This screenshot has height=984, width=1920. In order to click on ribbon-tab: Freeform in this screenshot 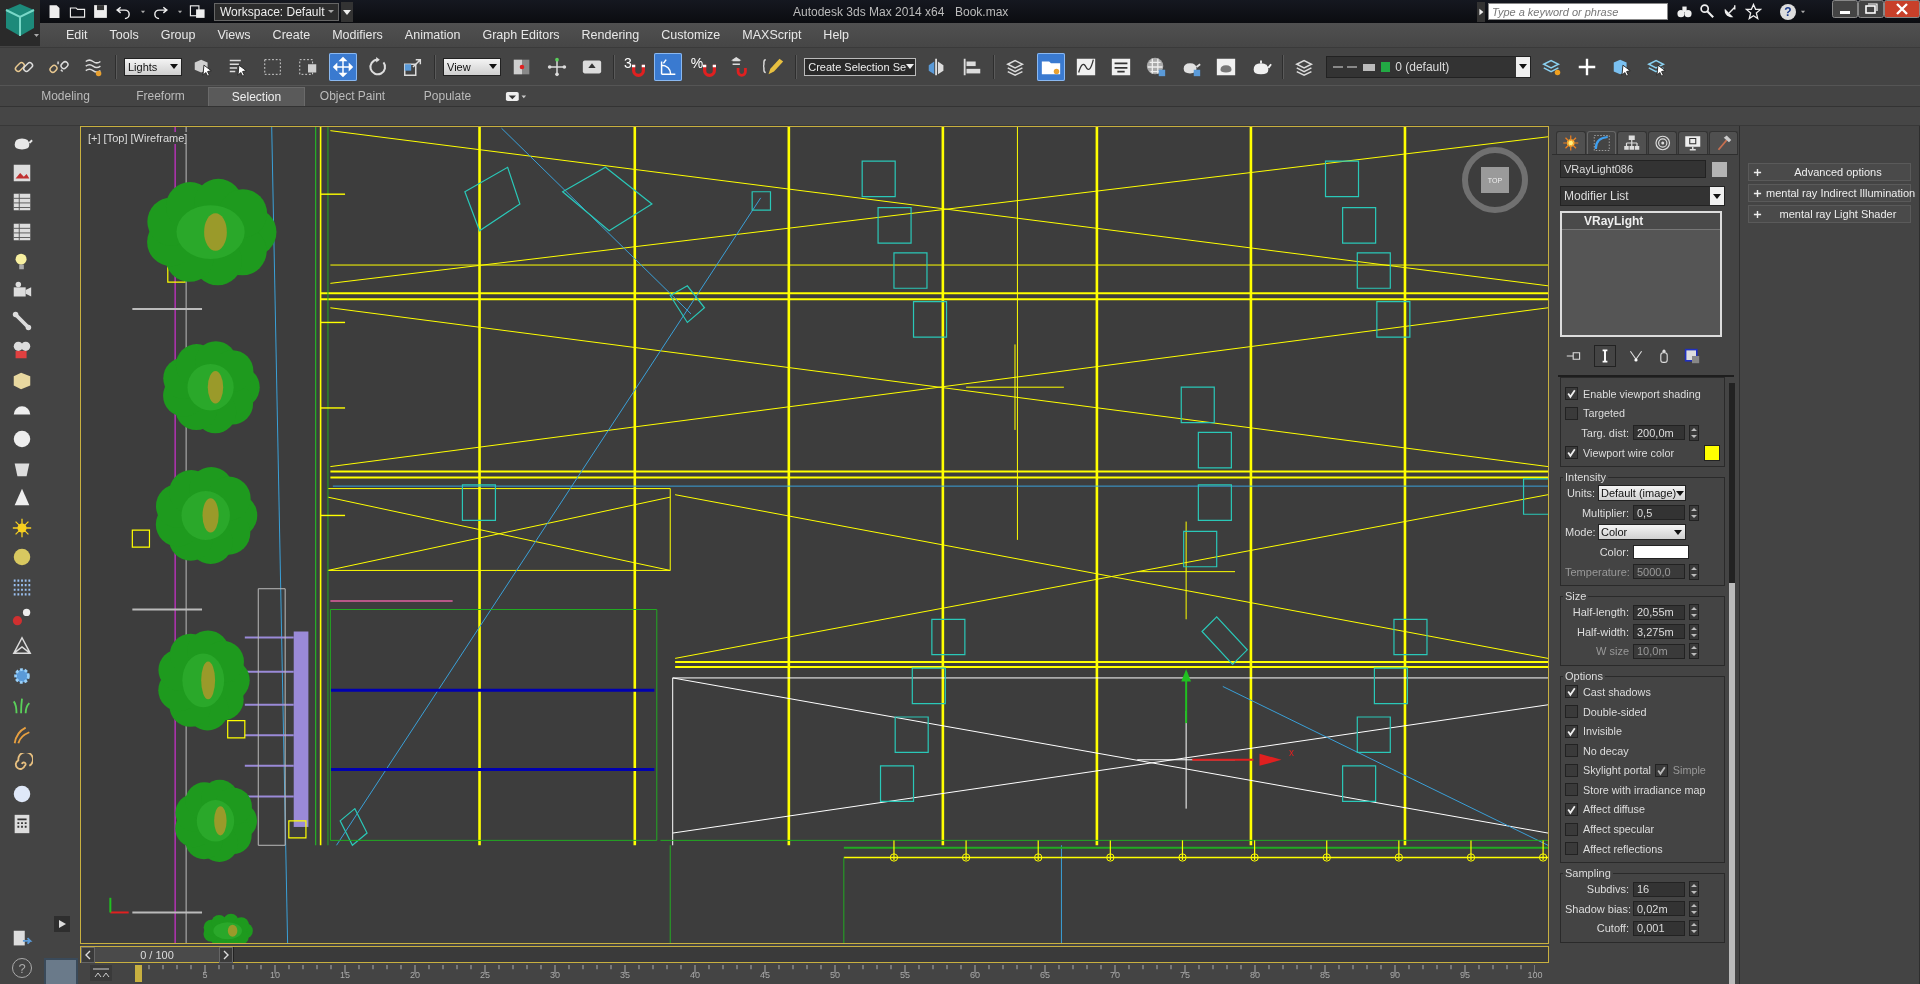, I will do `click(160, 96)`.